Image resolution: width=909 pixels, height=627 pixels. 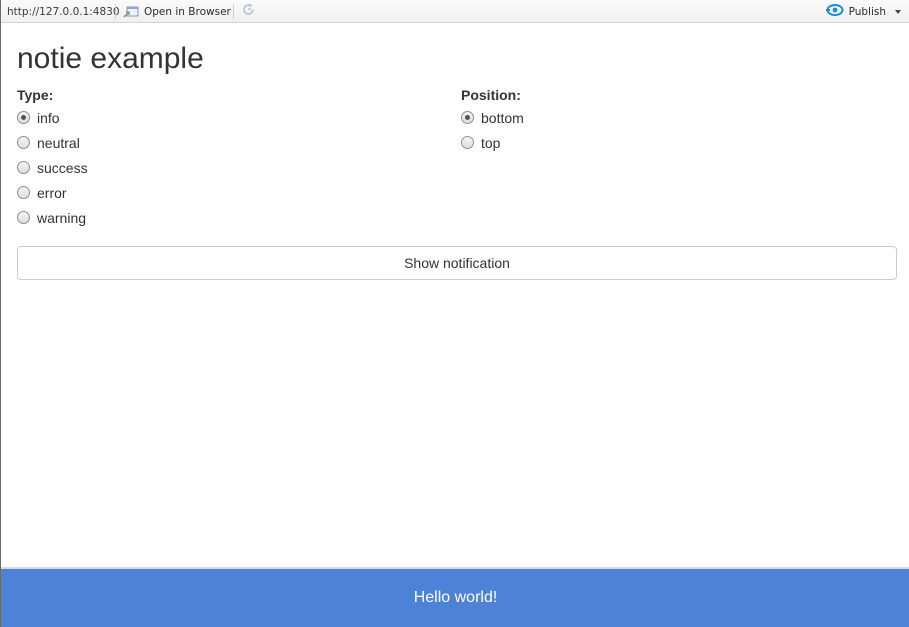 What do you see at coordinates (867, 11) in the screenshot?
I see `publish-label: Publish` at bounding box center [867, 11].